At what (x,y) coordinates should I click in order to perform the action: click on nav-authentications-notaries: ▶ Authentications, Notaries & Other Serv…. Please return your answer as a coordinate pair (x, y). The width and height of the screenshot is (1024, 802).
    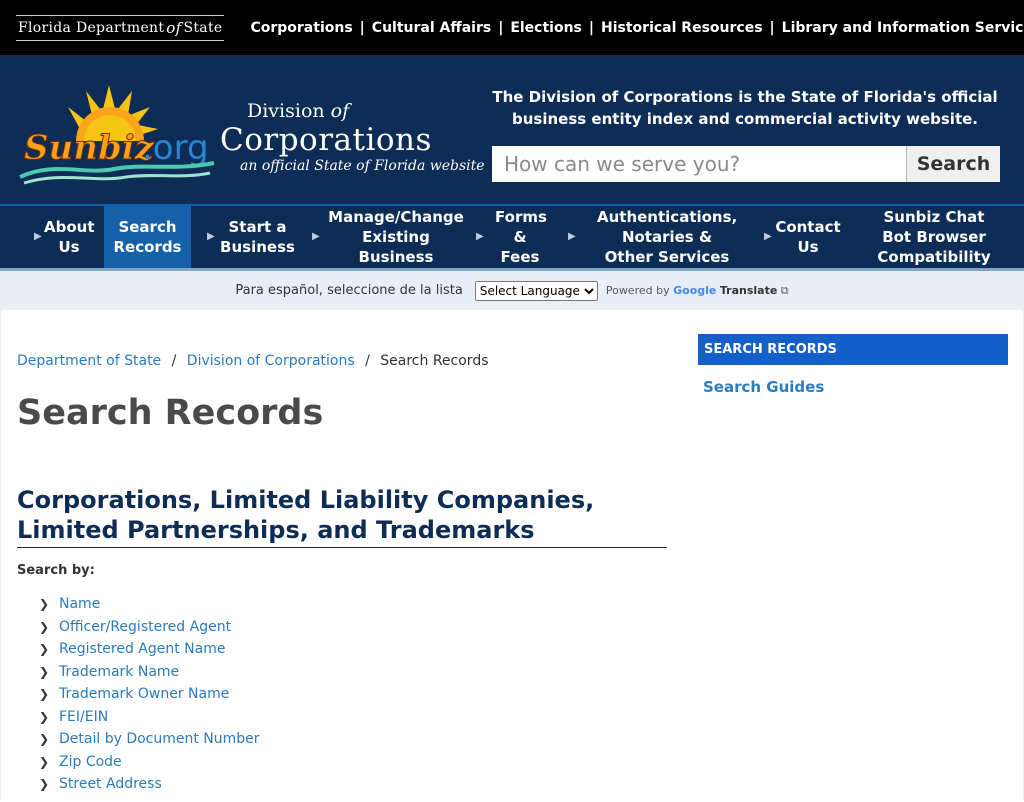
    Looking at the image, I should click on (662, 237).